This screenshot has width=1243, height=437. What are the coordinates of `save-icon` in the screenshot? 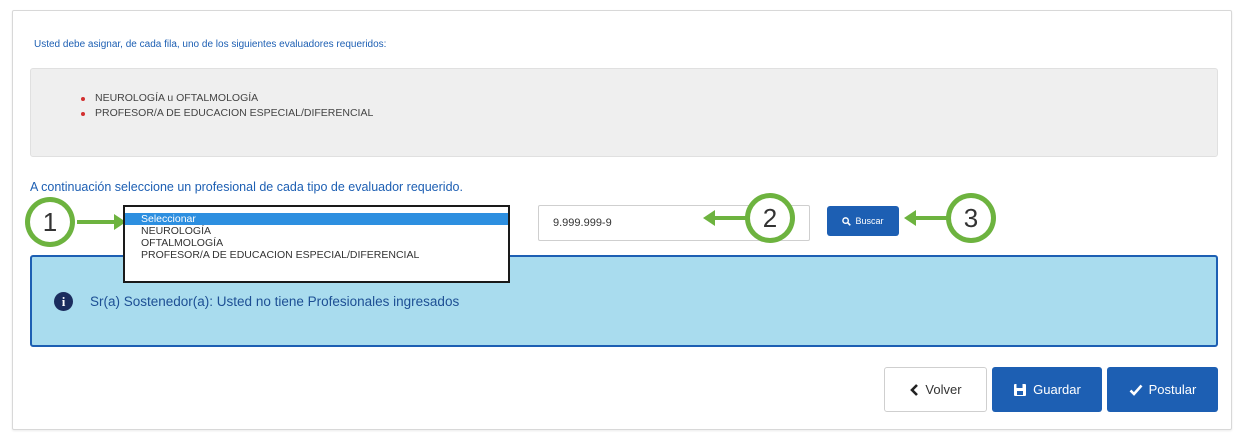 It's located at (1020, 389).